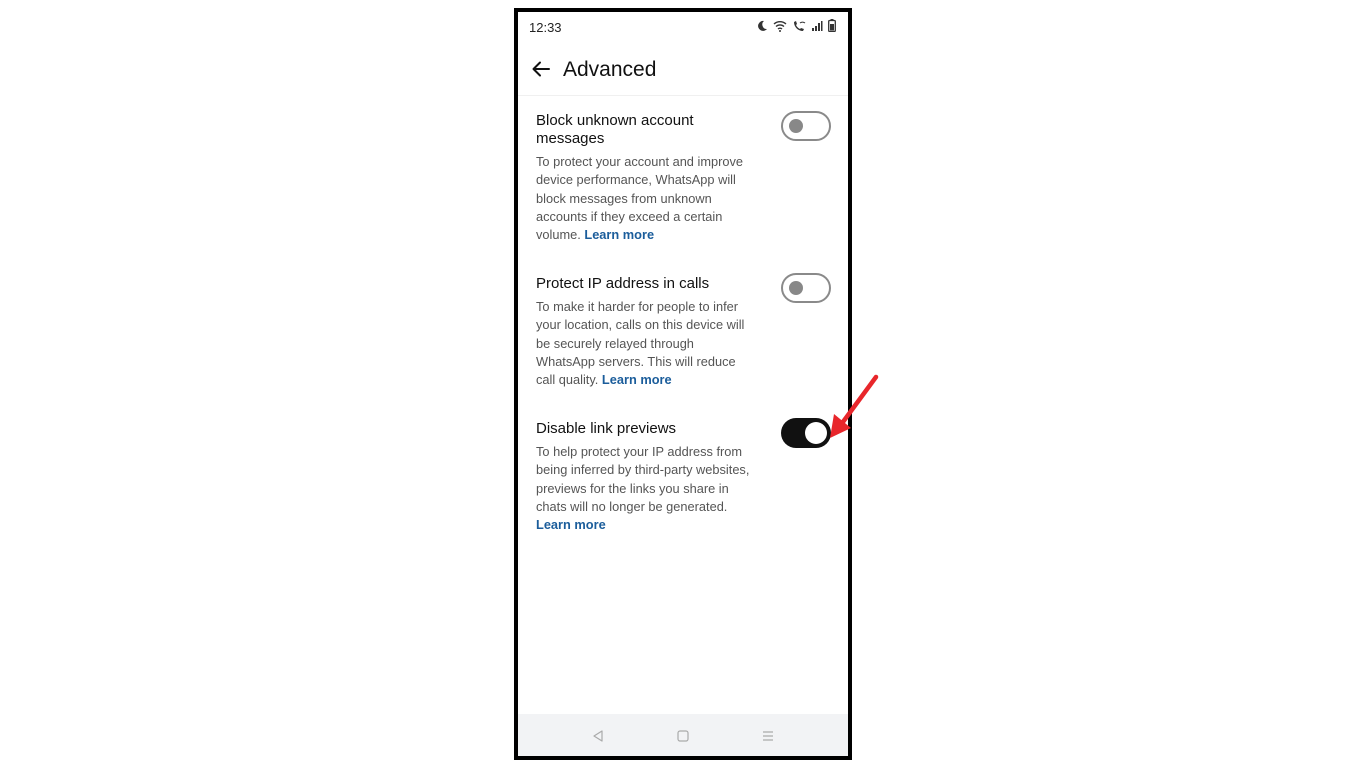  I want to click on wifi-call-icon, so click(800, 25).